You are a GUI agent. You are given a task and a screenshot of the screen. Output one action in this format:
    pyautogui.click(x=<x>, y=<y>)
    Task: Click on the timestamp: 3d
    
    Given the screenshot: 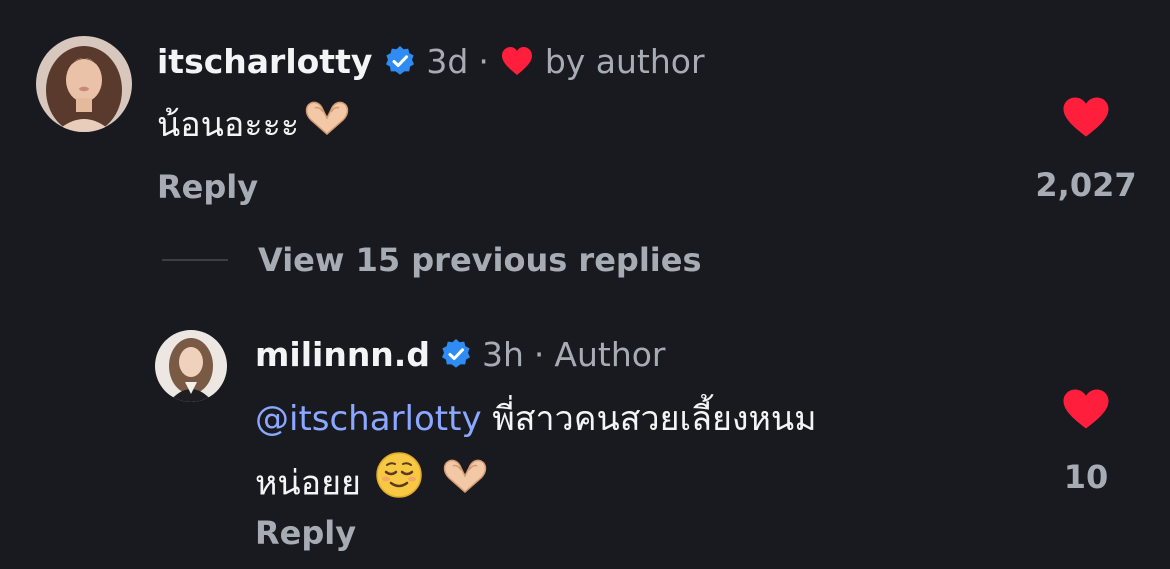 What is the action you would take?
    pyautogui.click(x=447, y=61)
    